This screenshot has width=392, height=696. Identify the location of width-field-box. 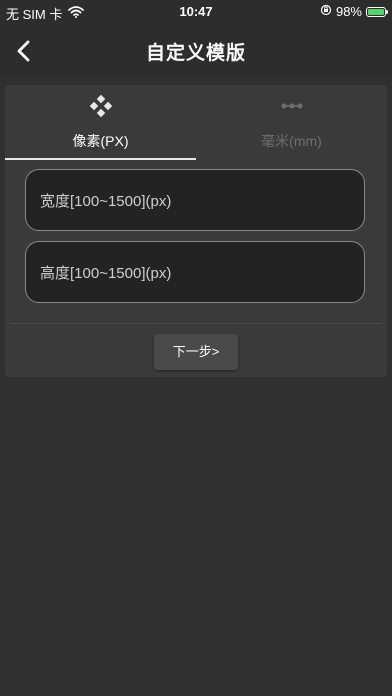
(195, 200).